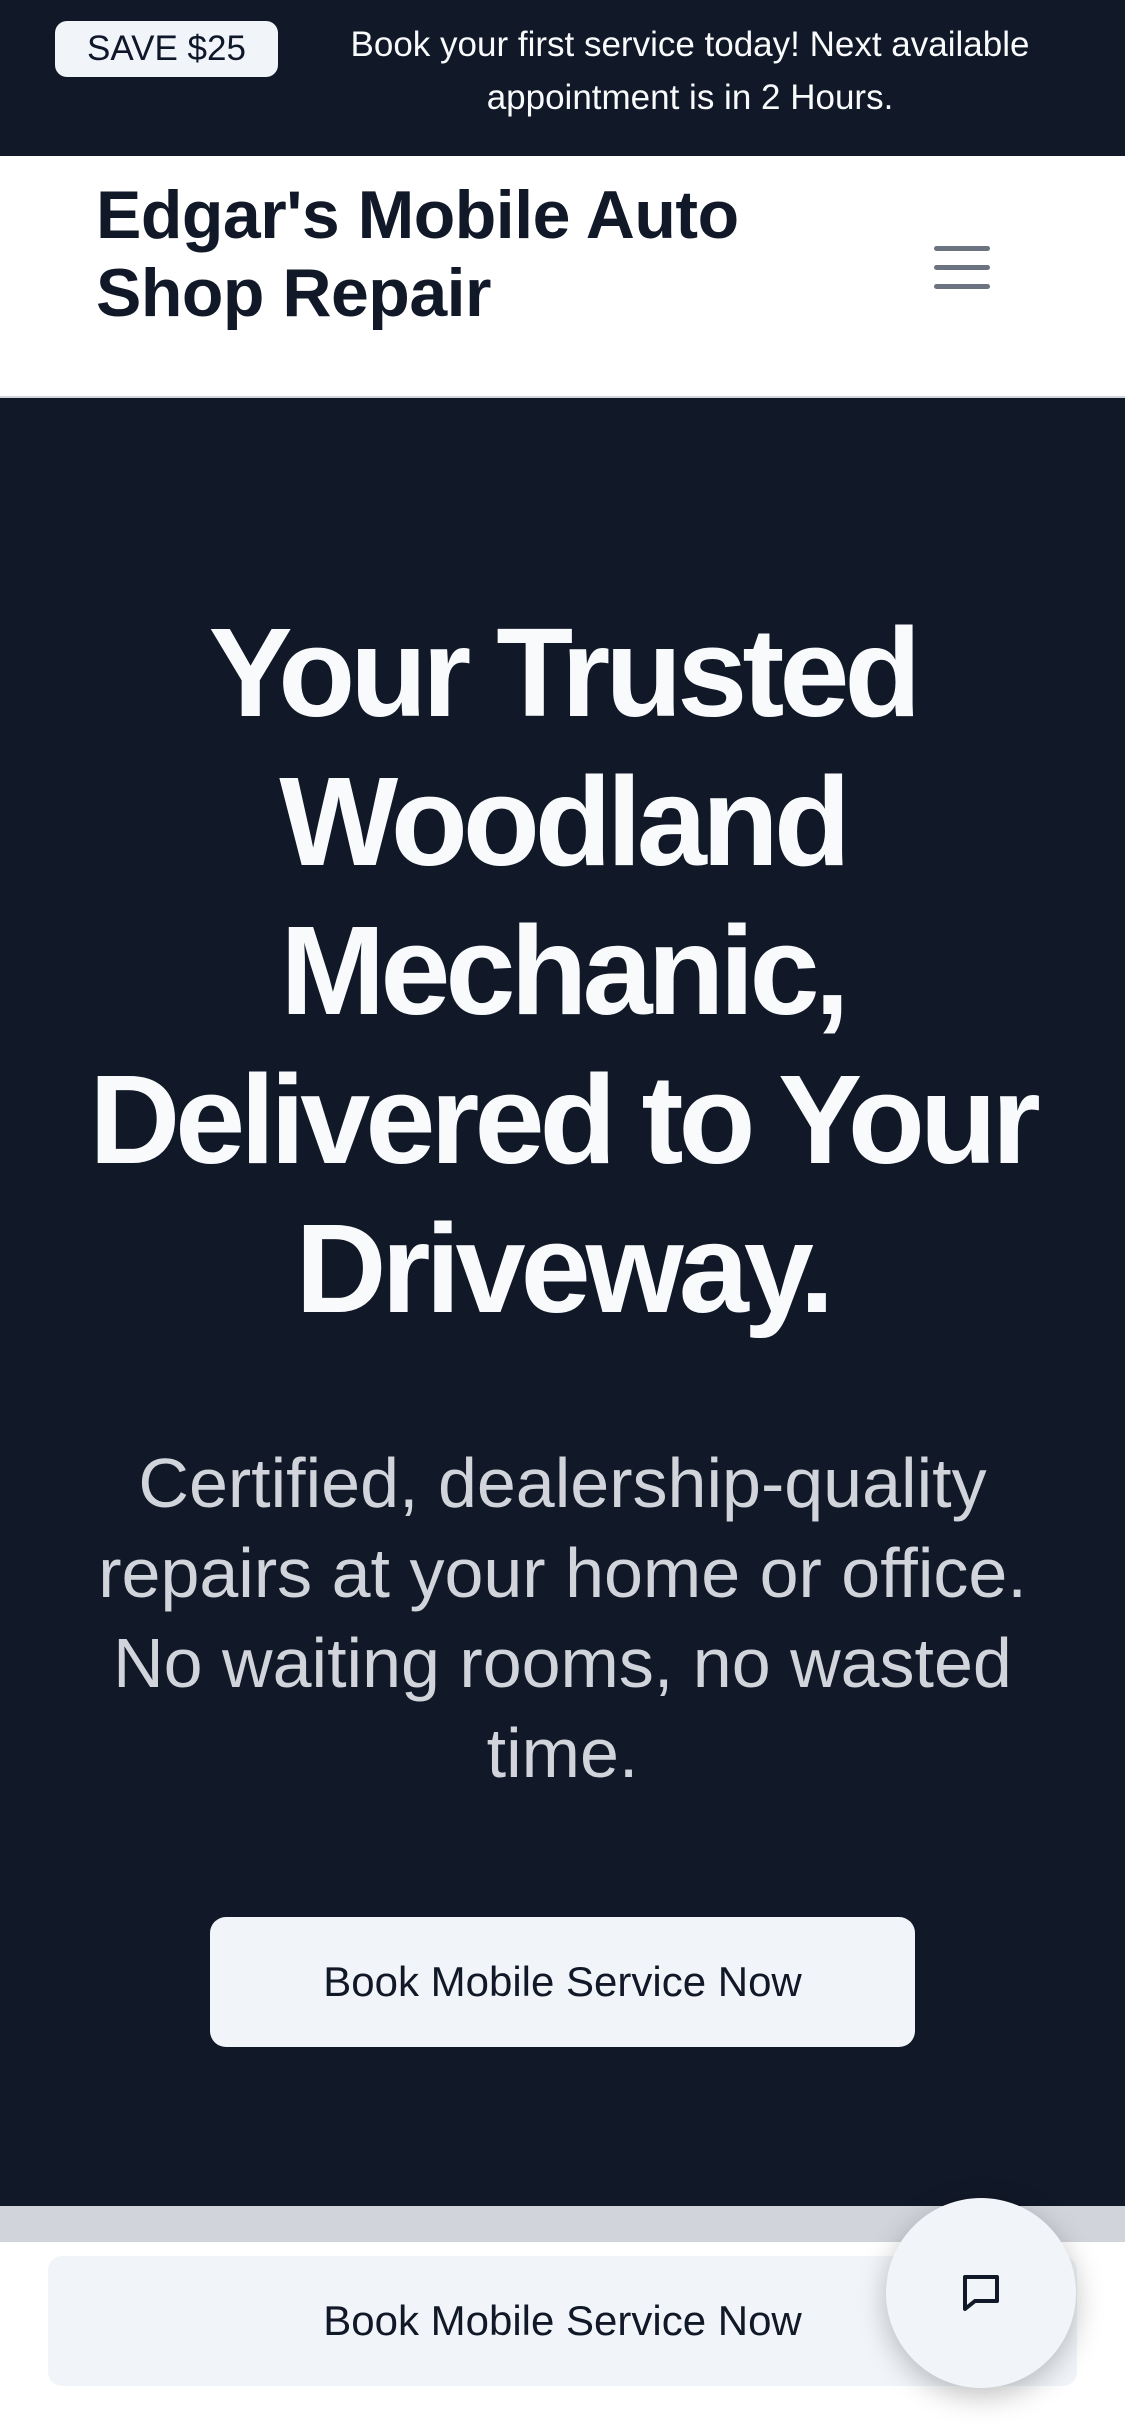  I want to click on hamburger-menu-icon, so click(963, 269).